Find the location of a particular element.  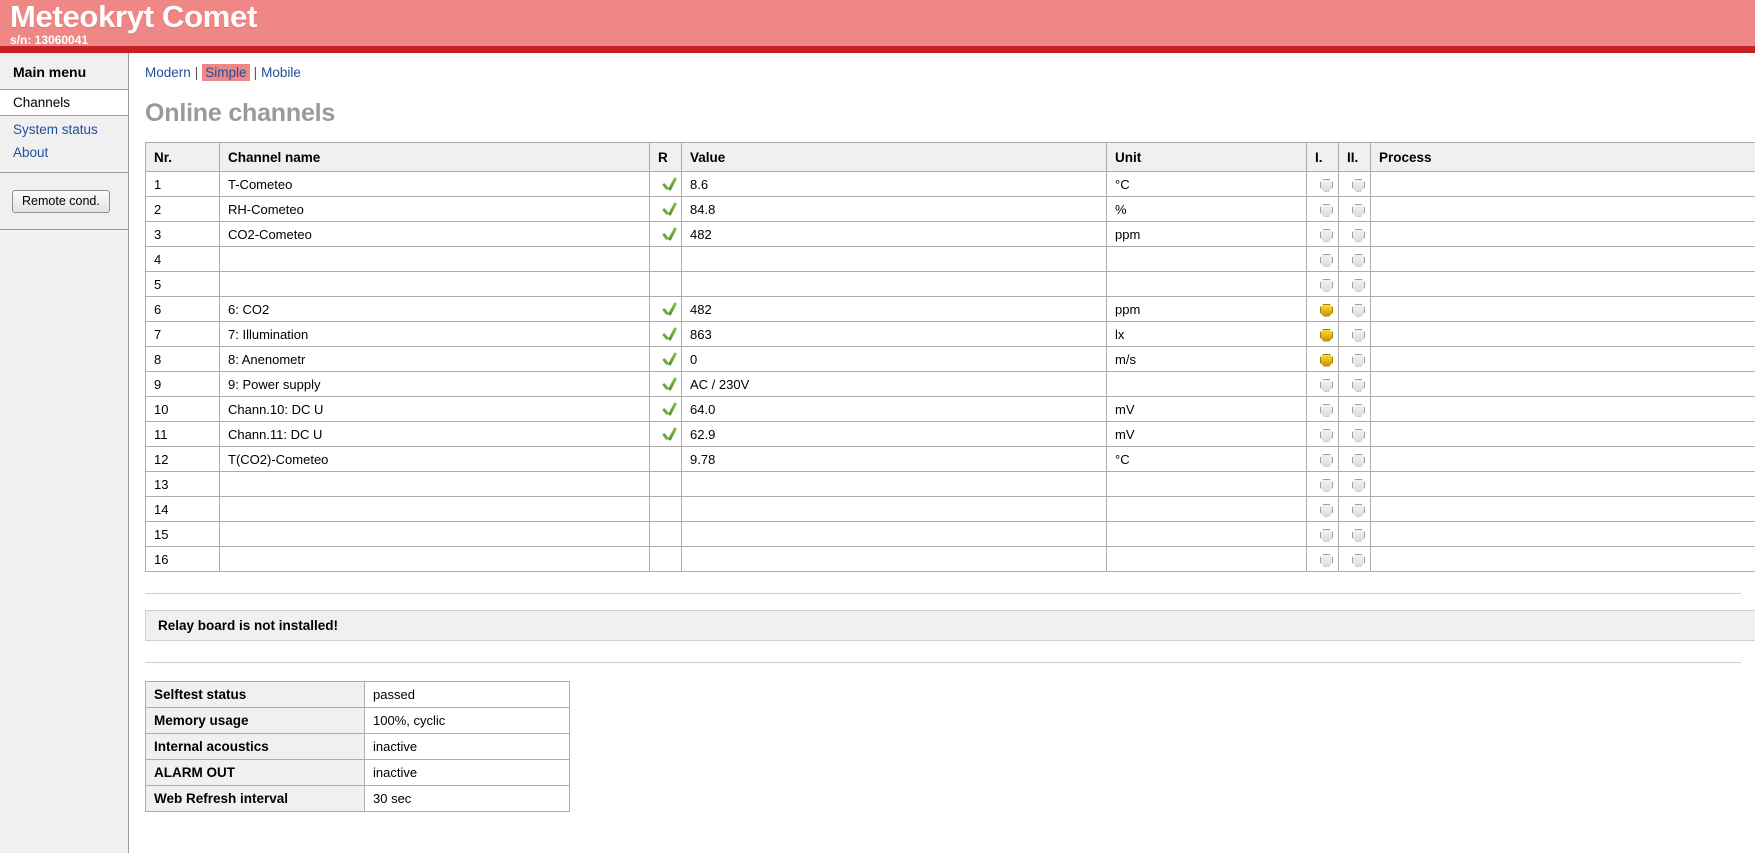

cell-name: T-Cometeo is located at coordinates (434, 184).